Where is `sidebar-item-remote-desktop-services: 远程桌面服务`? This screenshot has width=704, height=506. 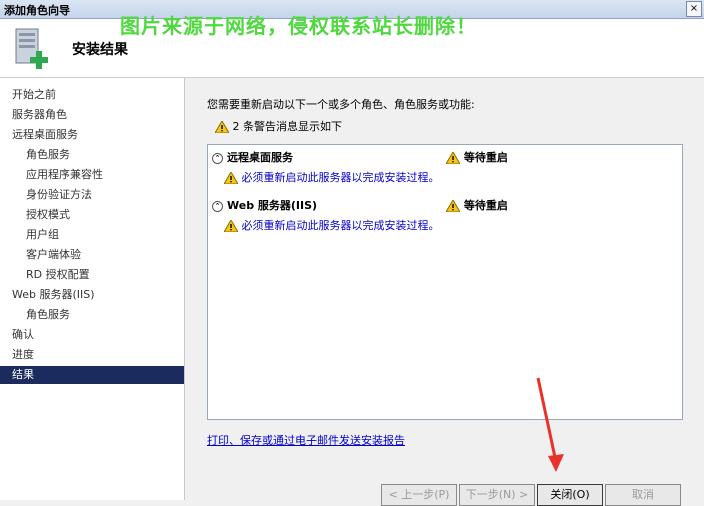 sidebar-item-remote-desktop-services: 远程桌面服务 is located at coordinates (98, 135).